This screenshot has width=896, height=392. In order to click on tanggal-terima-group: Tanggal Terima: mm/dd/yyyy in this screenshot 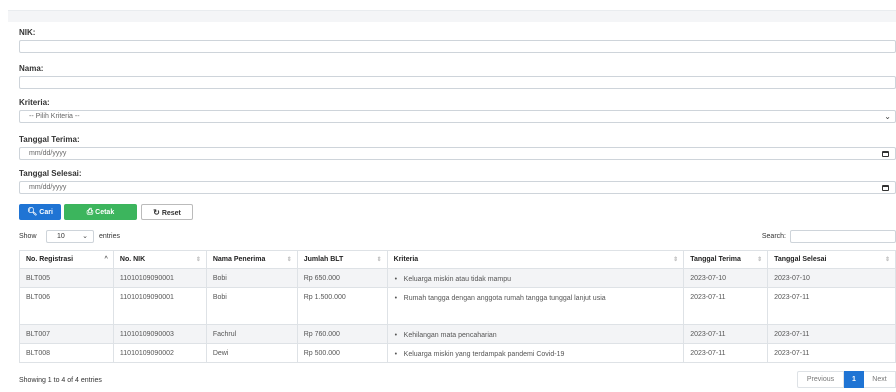, I will do `click(457, 147)`.